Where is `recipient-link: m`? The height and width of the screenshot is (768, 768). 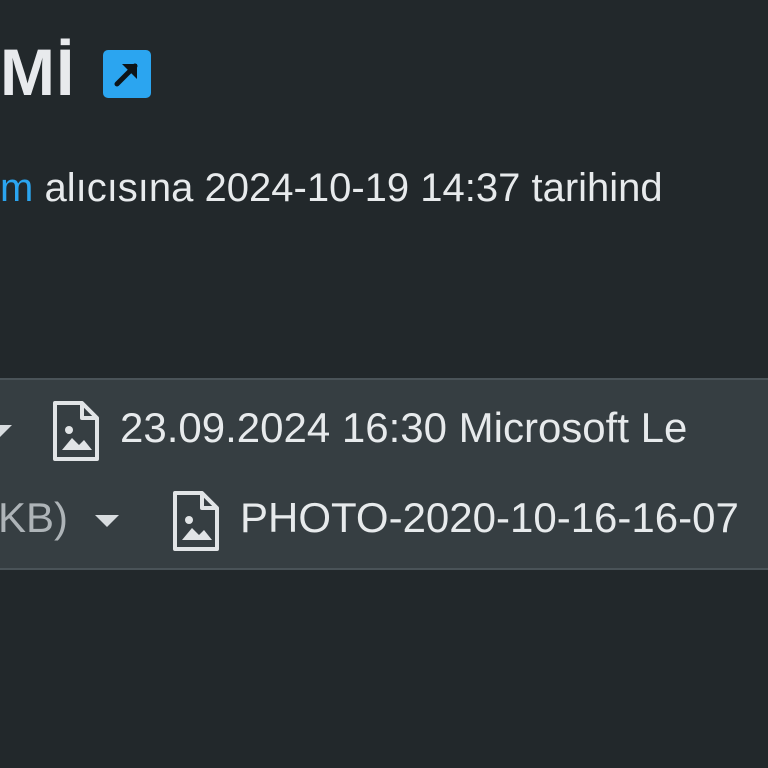 recipient-link: m is located at coordinates (16, 188).